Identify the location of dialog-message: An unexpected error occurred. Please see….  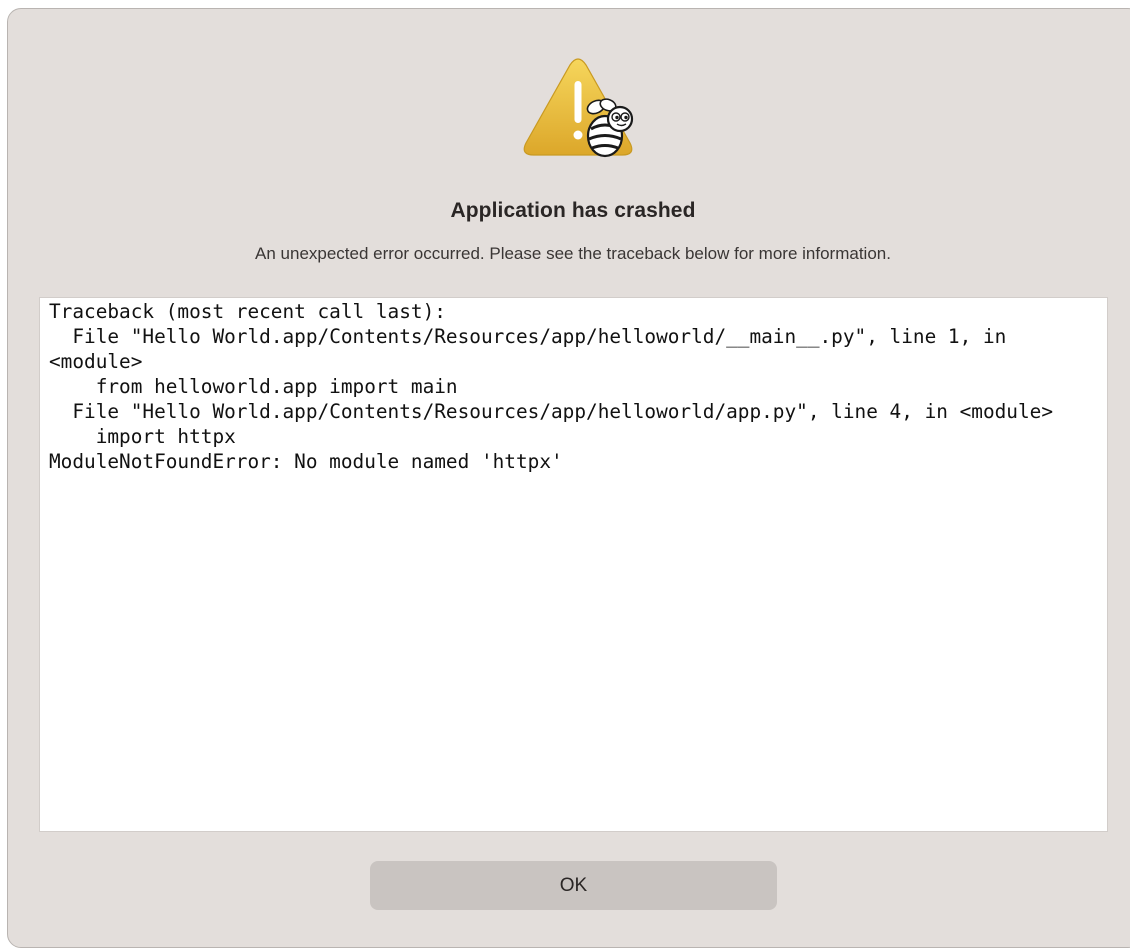
(573, 253).